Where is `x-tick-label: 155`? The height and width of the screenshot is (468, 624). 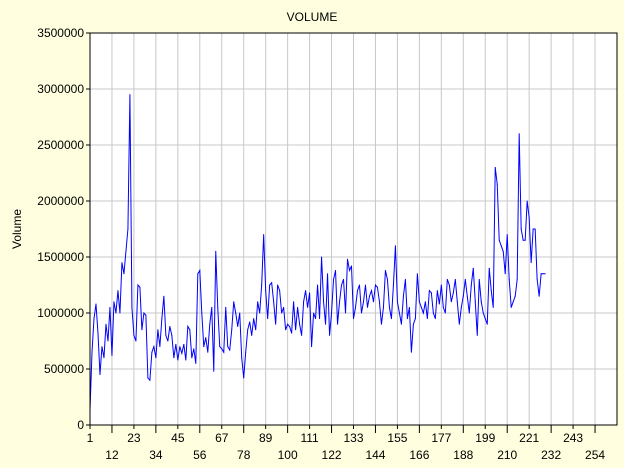
x-tick-label: 155 is located at coordinates (397, 438).